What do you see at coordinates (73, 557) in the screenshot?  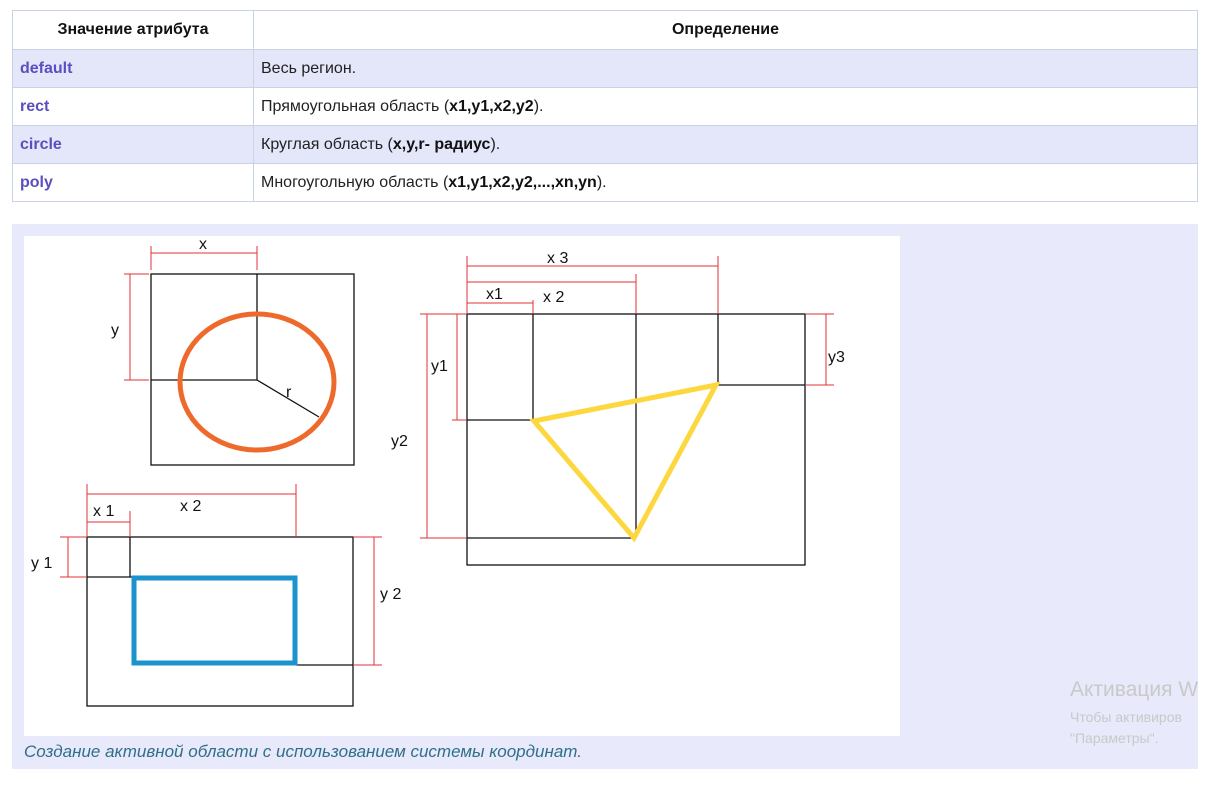 I see `dim-y1` at bounding box center [73, 557].